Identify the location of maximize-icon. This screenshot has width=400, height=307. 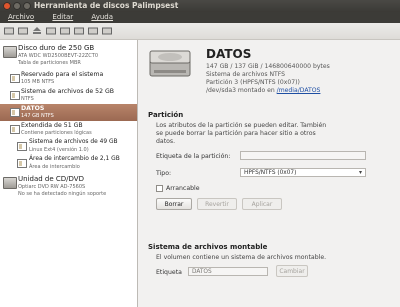
(27, 6).